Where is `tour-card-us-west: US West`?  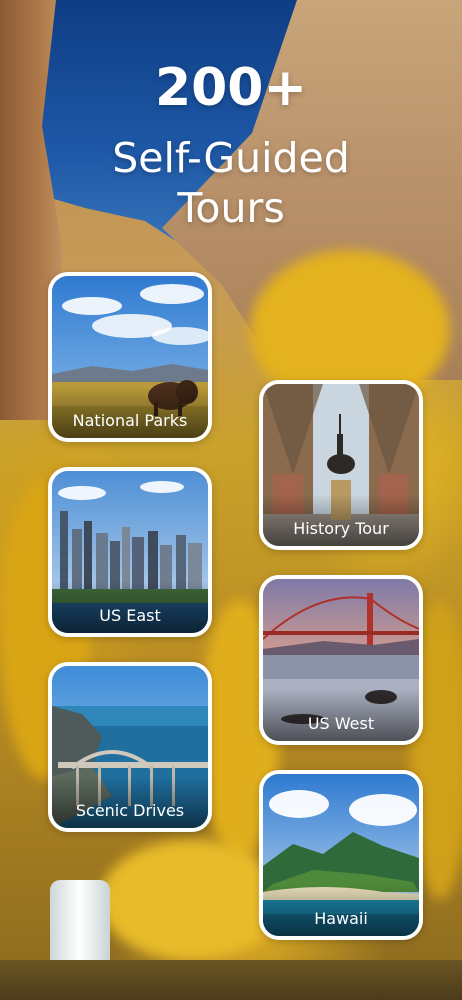
tour-card-us-west: US West is located at coordinates (341, 660).